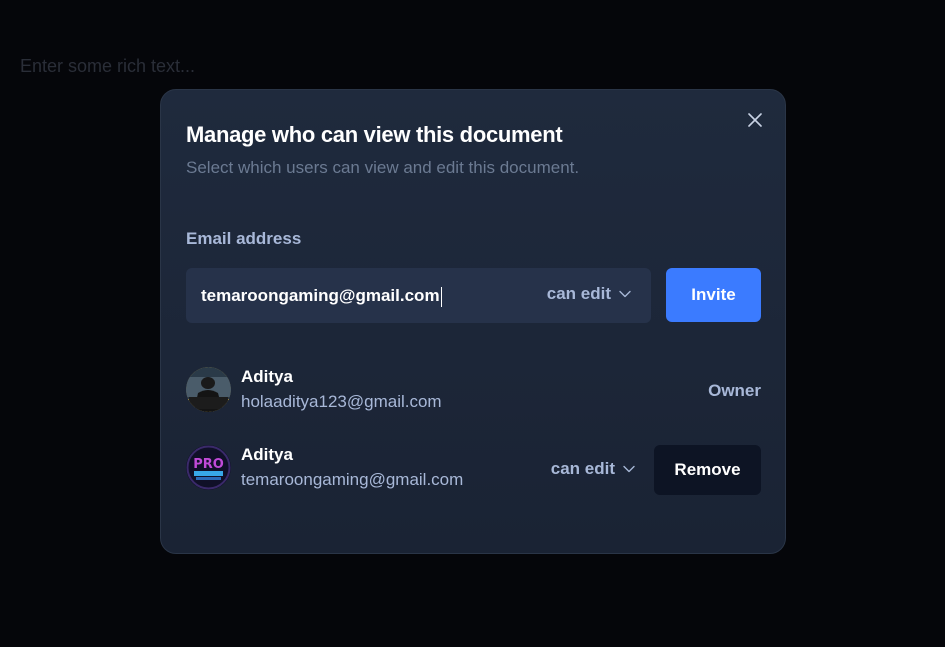  Describe the element at coordinates (707, 470) in the screenshot. I see `remove-button: Remove` at that location.